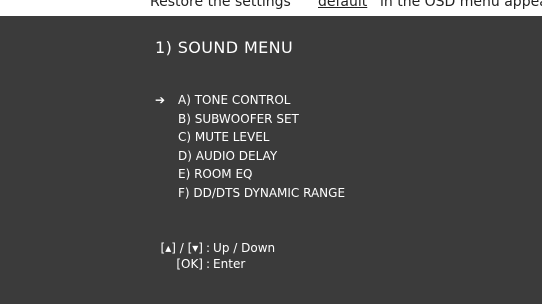 The width and height of the screenshot is (542, 304). Describe the element at coordinates (181, 248) in the screenshot. I see `up-down-keys: [▴] / [▾]` at that location.